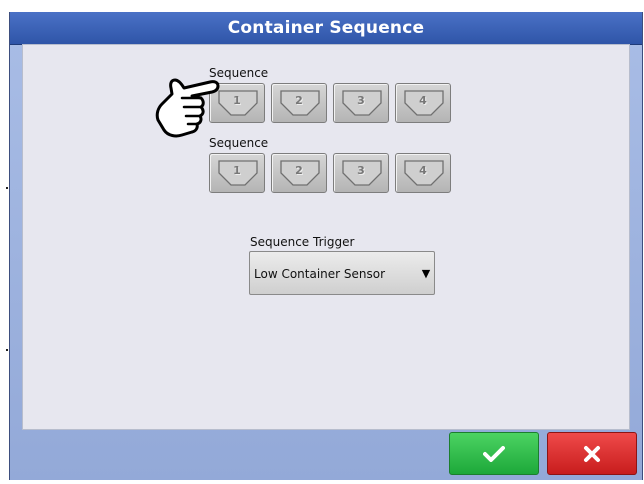 The height and width of the screenshot is (484, 644). What do you see at coordinates (239, 73) in the screenshot?
I see `sequence-label-1: Sequence` at bounding box center [239, 73].